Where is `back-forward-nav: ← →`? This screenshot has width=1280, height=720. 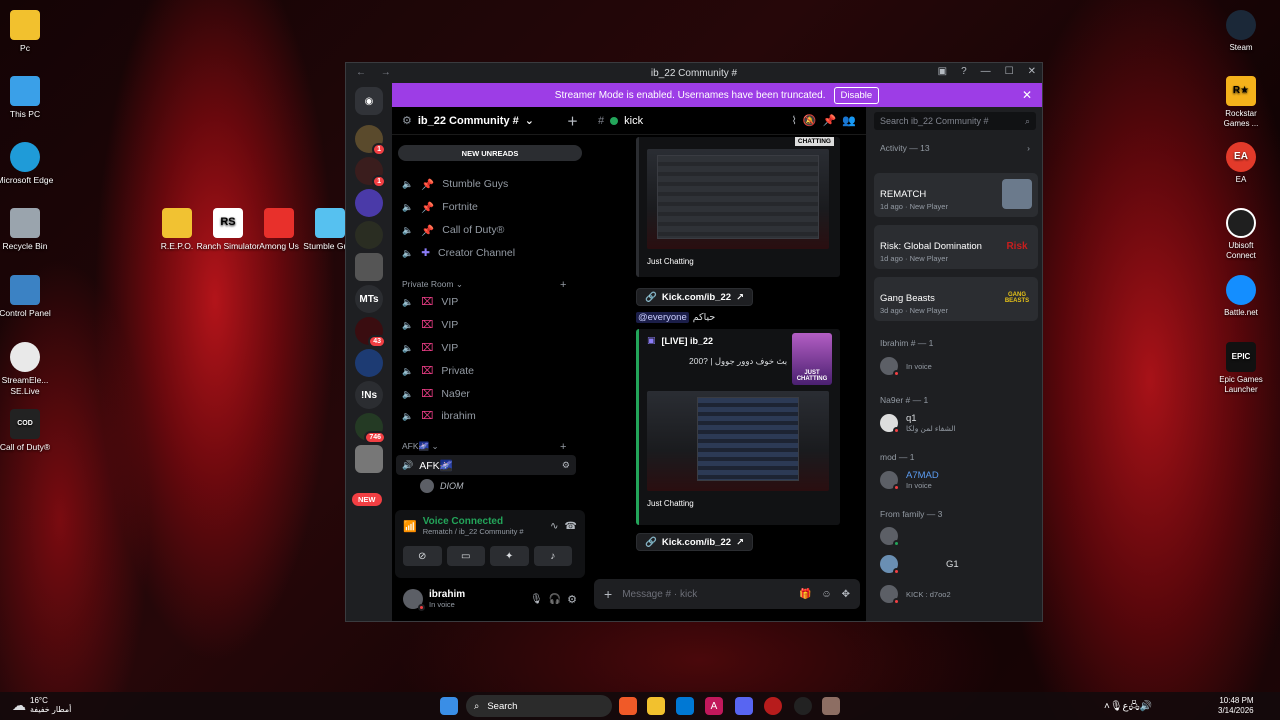 back-forward-nav: ← → is located at coordinates (376, 72).